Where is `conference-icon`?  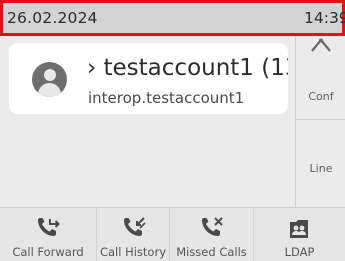 conference-icon is located at coordinates (321, 45).